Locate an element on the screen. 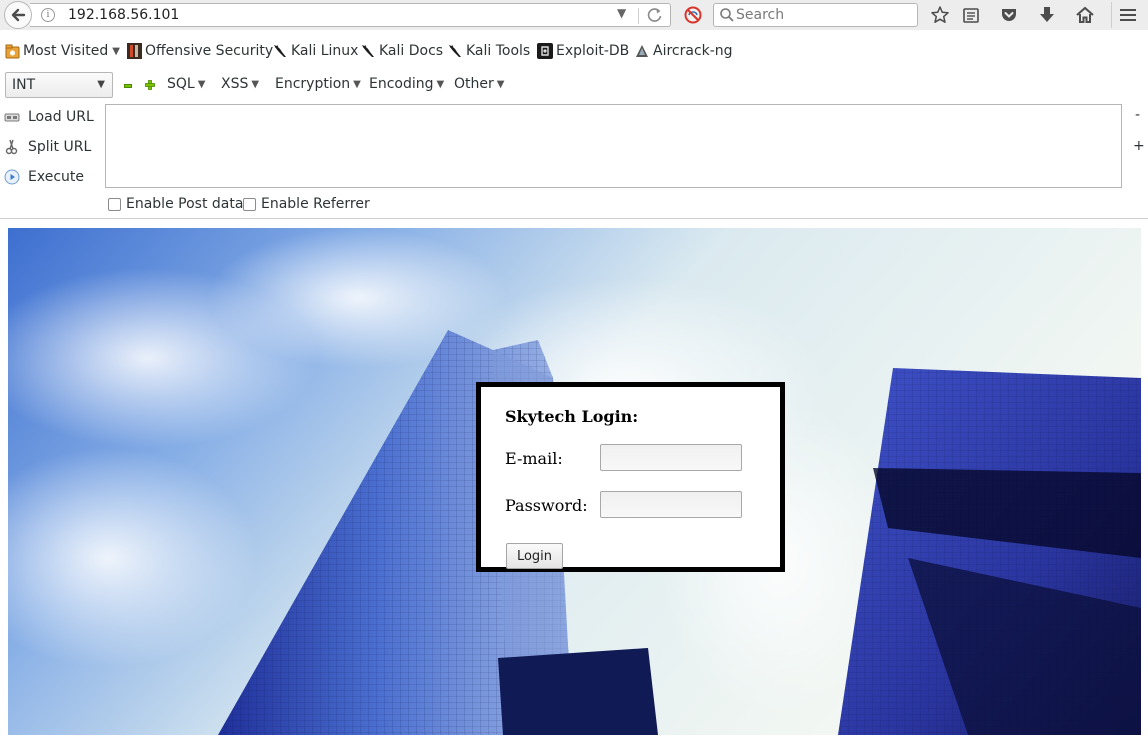 This screenshot has width=1148, height=744. password-field is located at coordinates (671, 504).